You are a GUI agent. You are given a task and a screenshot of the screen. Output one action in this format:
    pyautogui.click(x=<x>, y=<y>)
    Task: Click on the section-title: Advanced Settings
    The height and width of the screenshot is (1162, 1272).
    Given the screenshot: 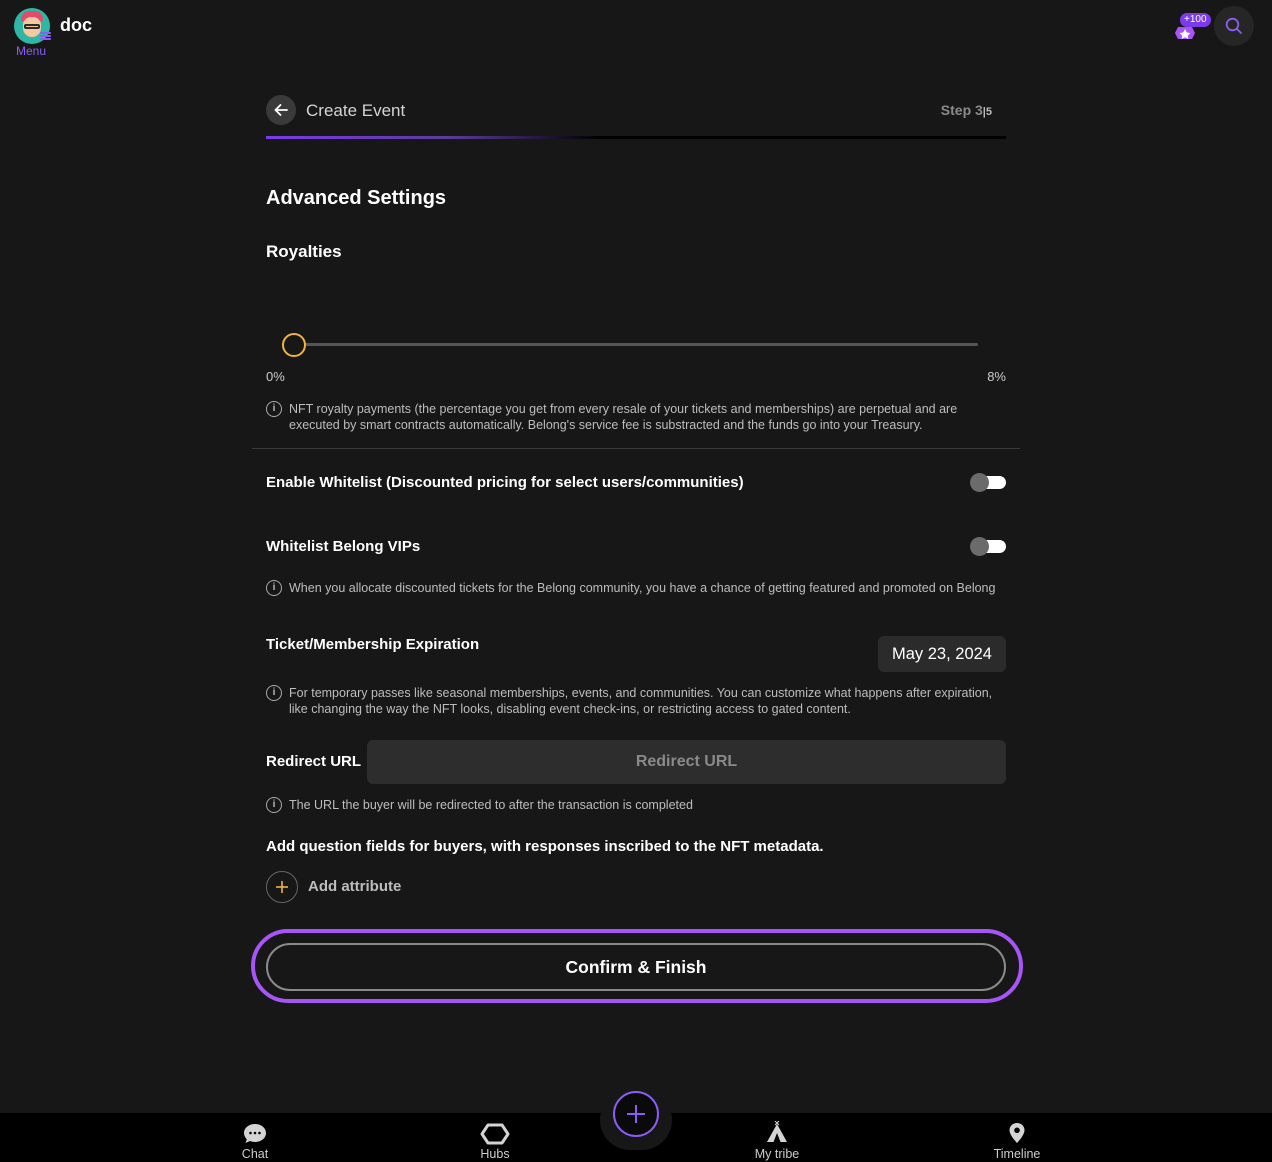 What is the action you would take?
    pyautogui.click(x=356, y=198)
    